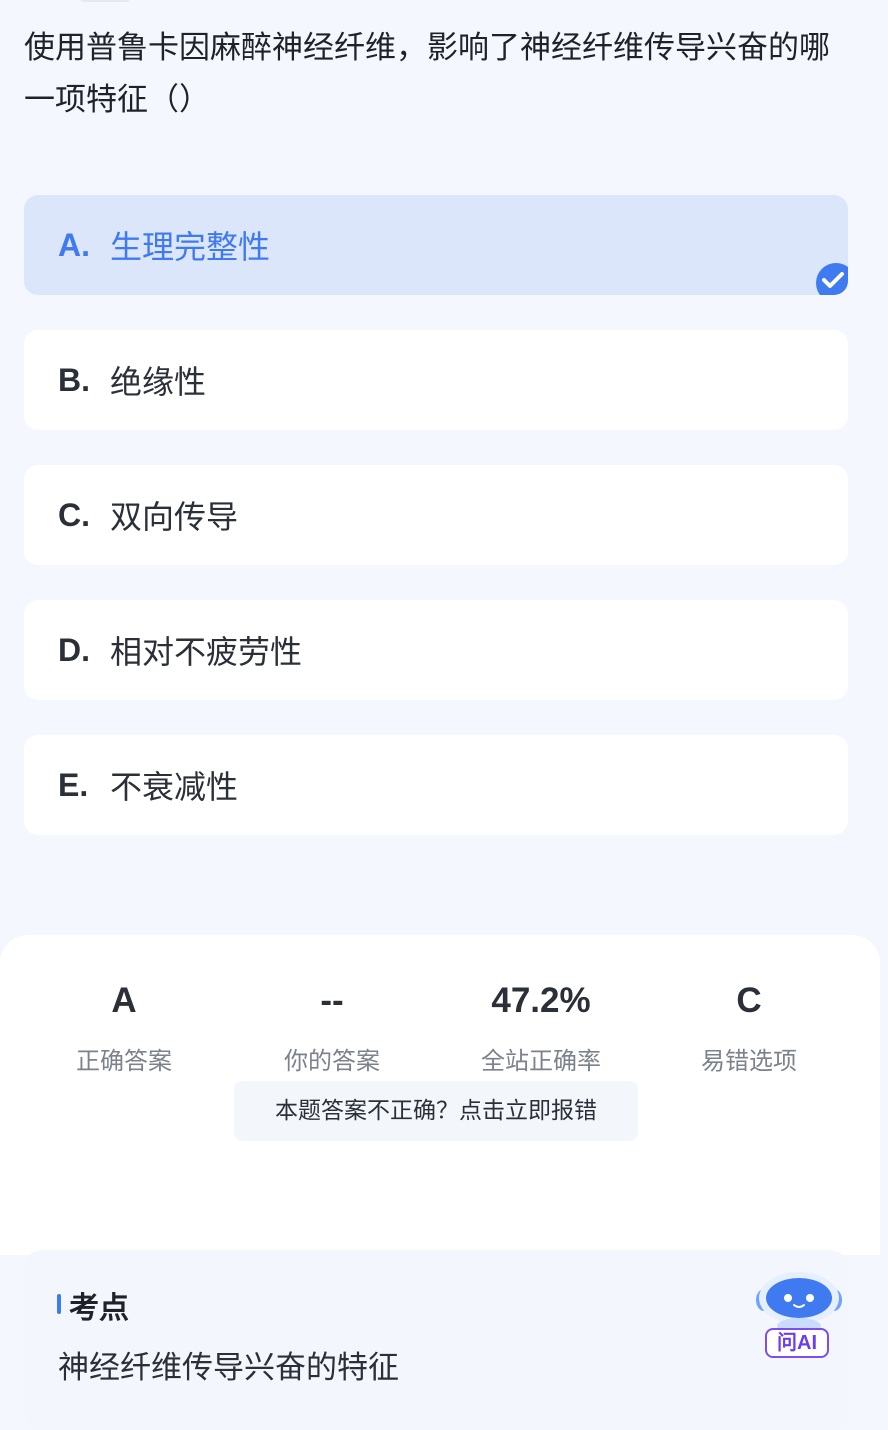  What do you see at coordinates (99, 1308) in the screenshot?
I see `key-point-title: 考点` at bounding box center [99, 1308].